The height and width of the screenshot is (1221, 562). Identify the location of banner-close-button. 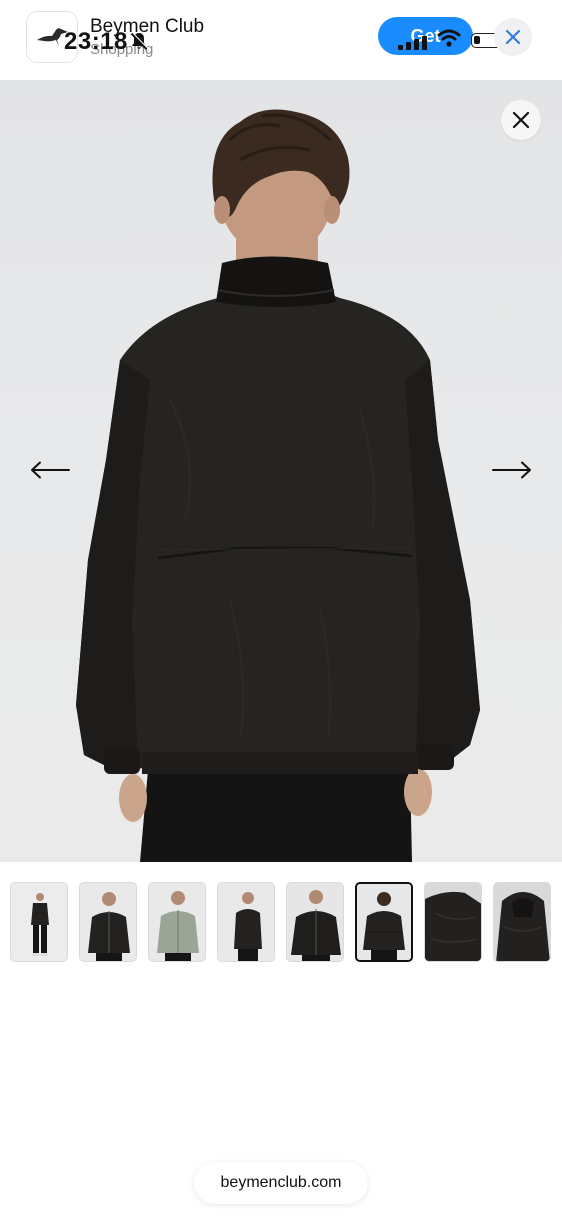
(513, 37).